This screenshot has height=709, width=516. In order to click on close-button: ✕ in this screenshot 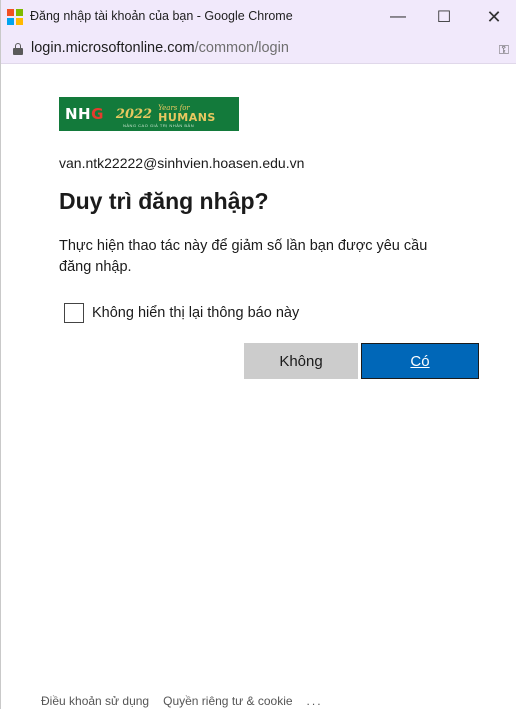, I will do `click(493, 17)`.